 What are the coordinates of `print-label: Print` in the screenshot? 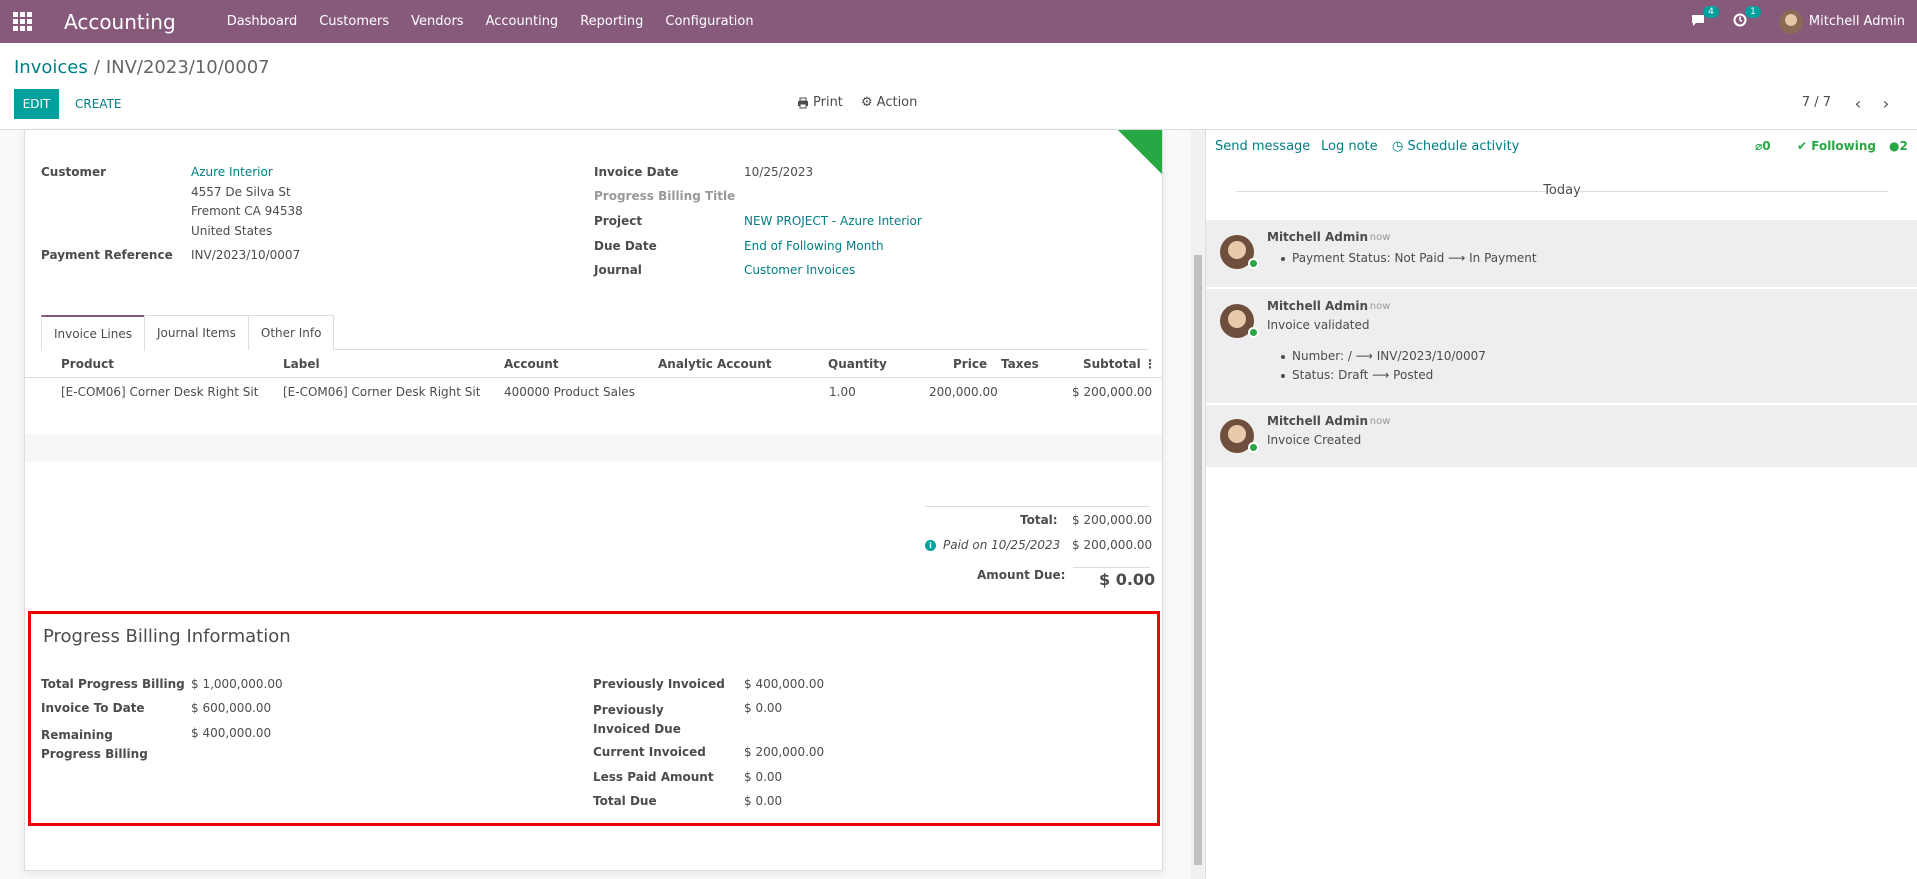 It's located at (828, 102).